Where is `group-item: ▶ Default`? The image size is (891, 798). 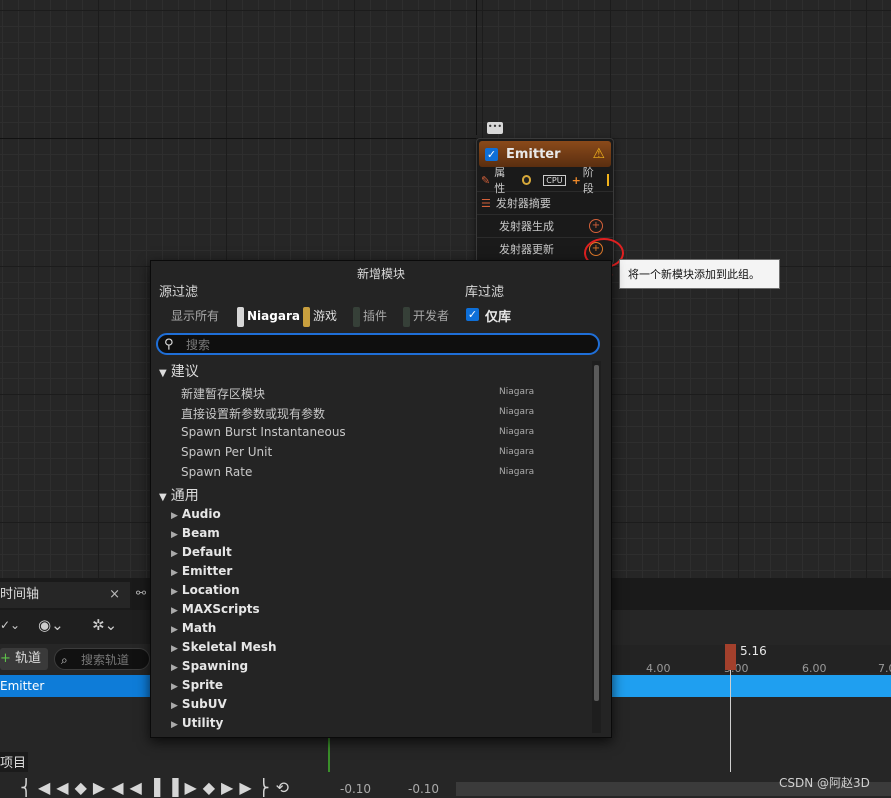
group-item: ▶ Default is located at coordinates (201, 552).